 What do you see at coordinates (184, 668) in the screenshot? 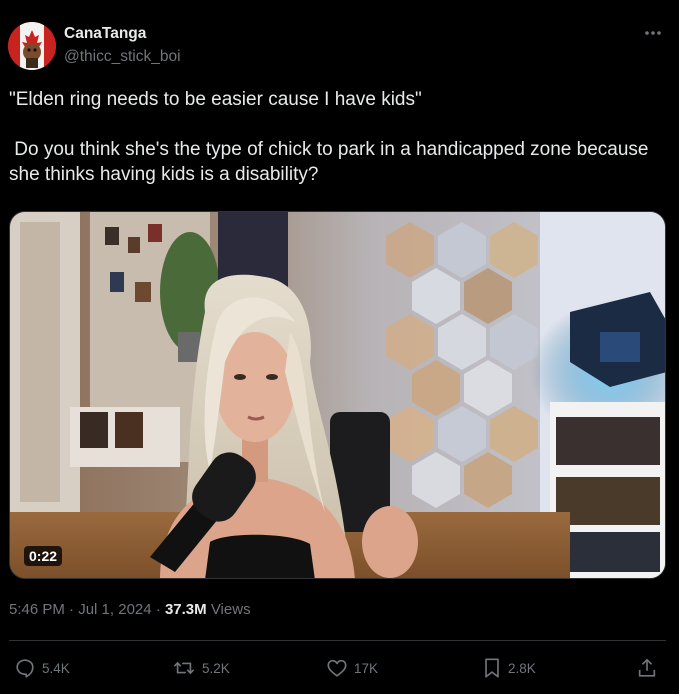
I see `repost-icon` at bounding box center [184, 668].